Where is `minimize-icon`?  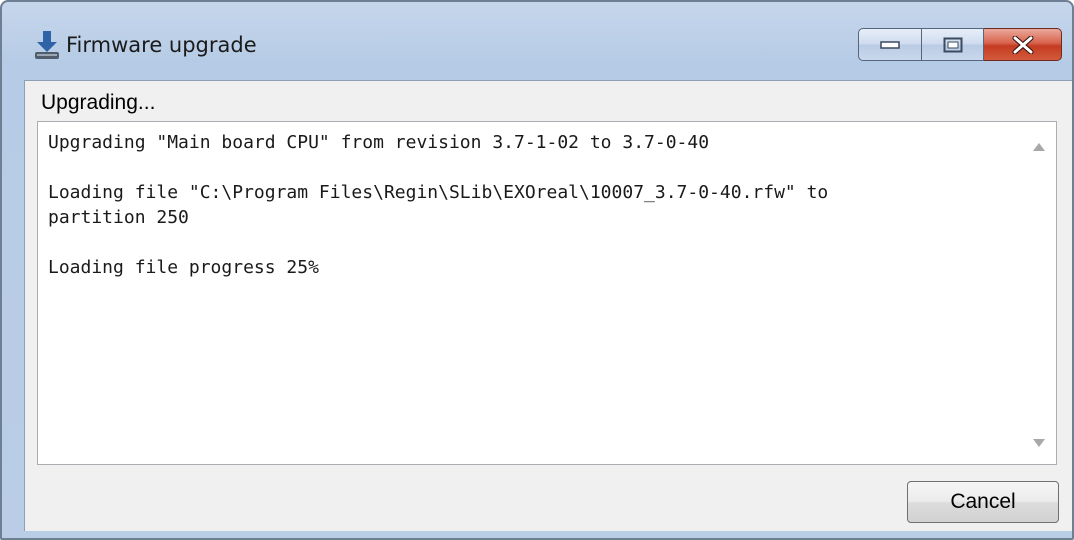
minimize-icon is located at coordinates (890, 44).